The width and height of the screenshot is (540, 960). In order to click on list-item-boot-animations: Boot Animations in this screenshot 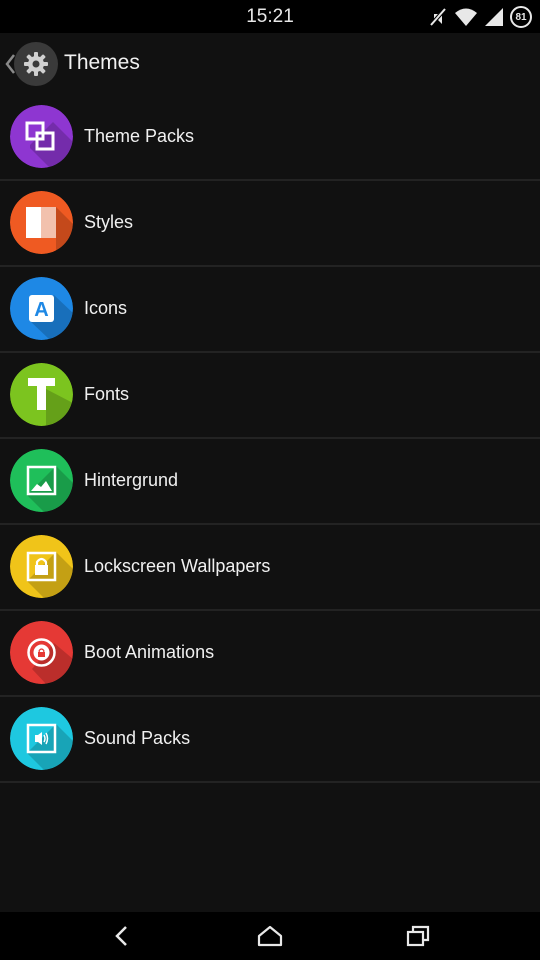, I will do `click(270, 654)`.